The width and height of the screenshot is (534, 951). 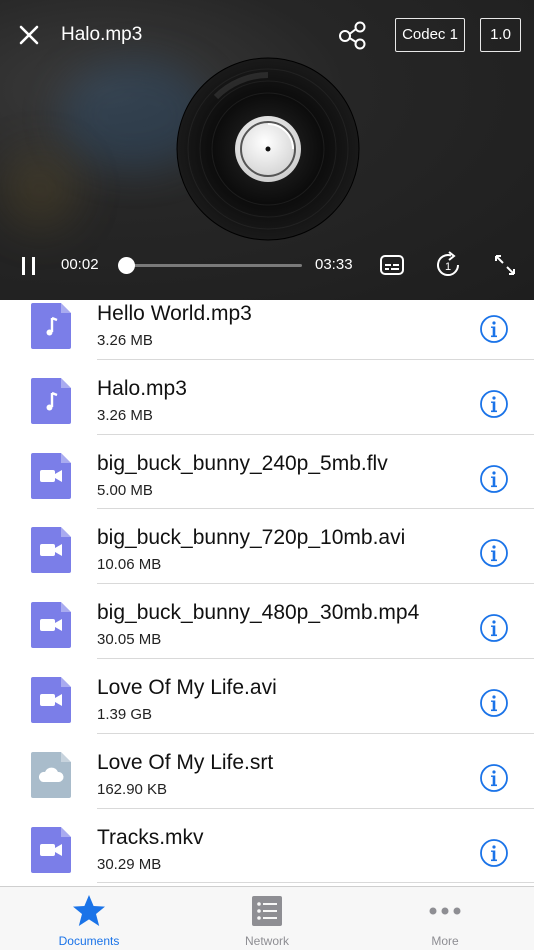 I want to click on fullscreen-icon, so click(x=505, y=265).